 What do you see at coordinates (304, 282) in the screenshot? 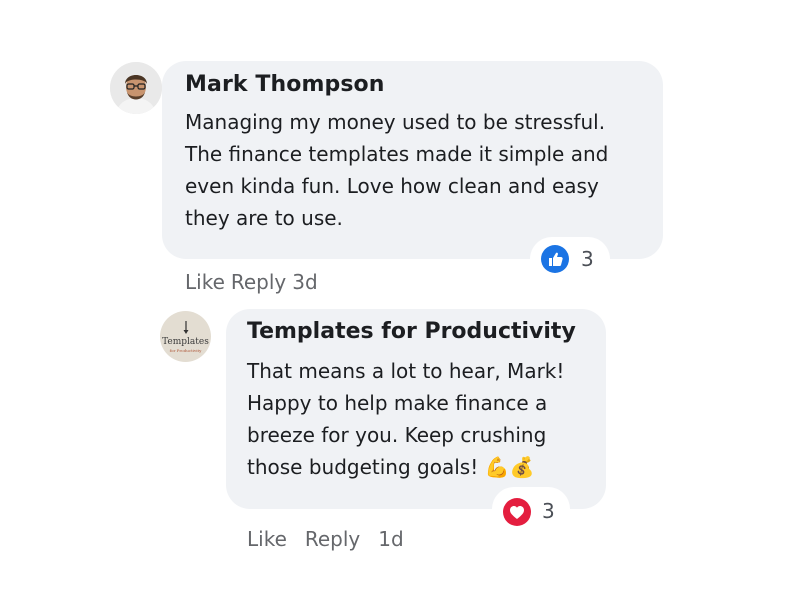
I see `timestamp: 3d` at bounding box center [304, 282].